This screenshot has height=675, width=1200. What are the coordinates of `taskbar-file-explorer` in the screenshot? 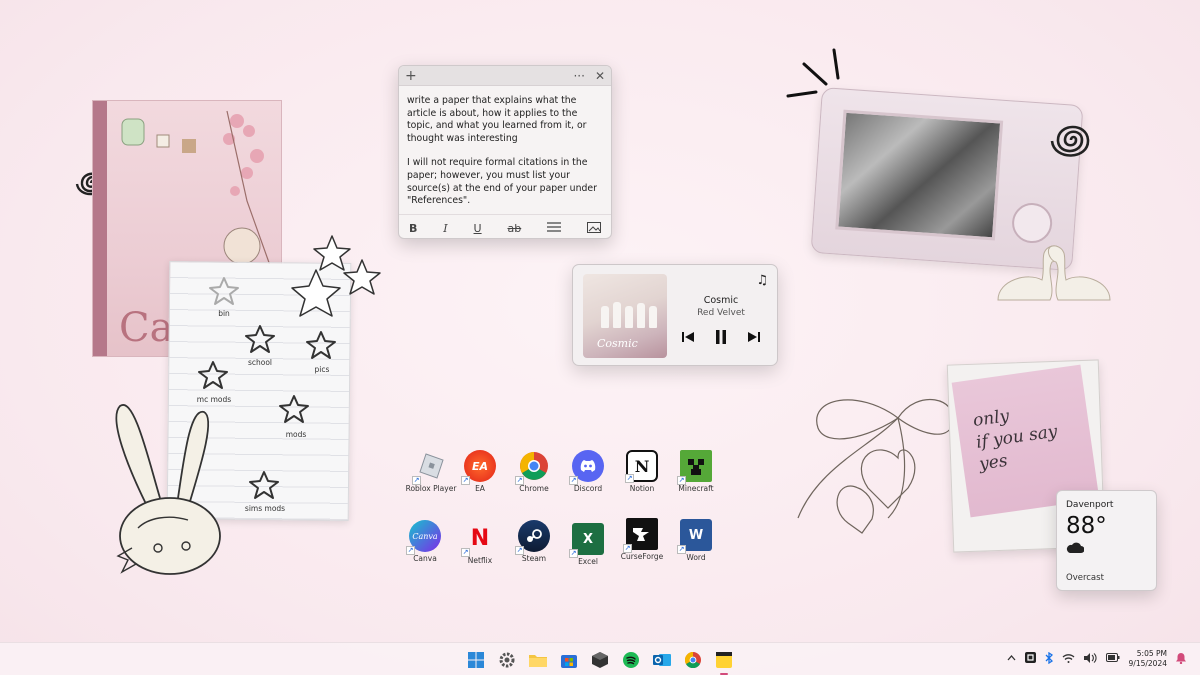 It's located at (538, 660).